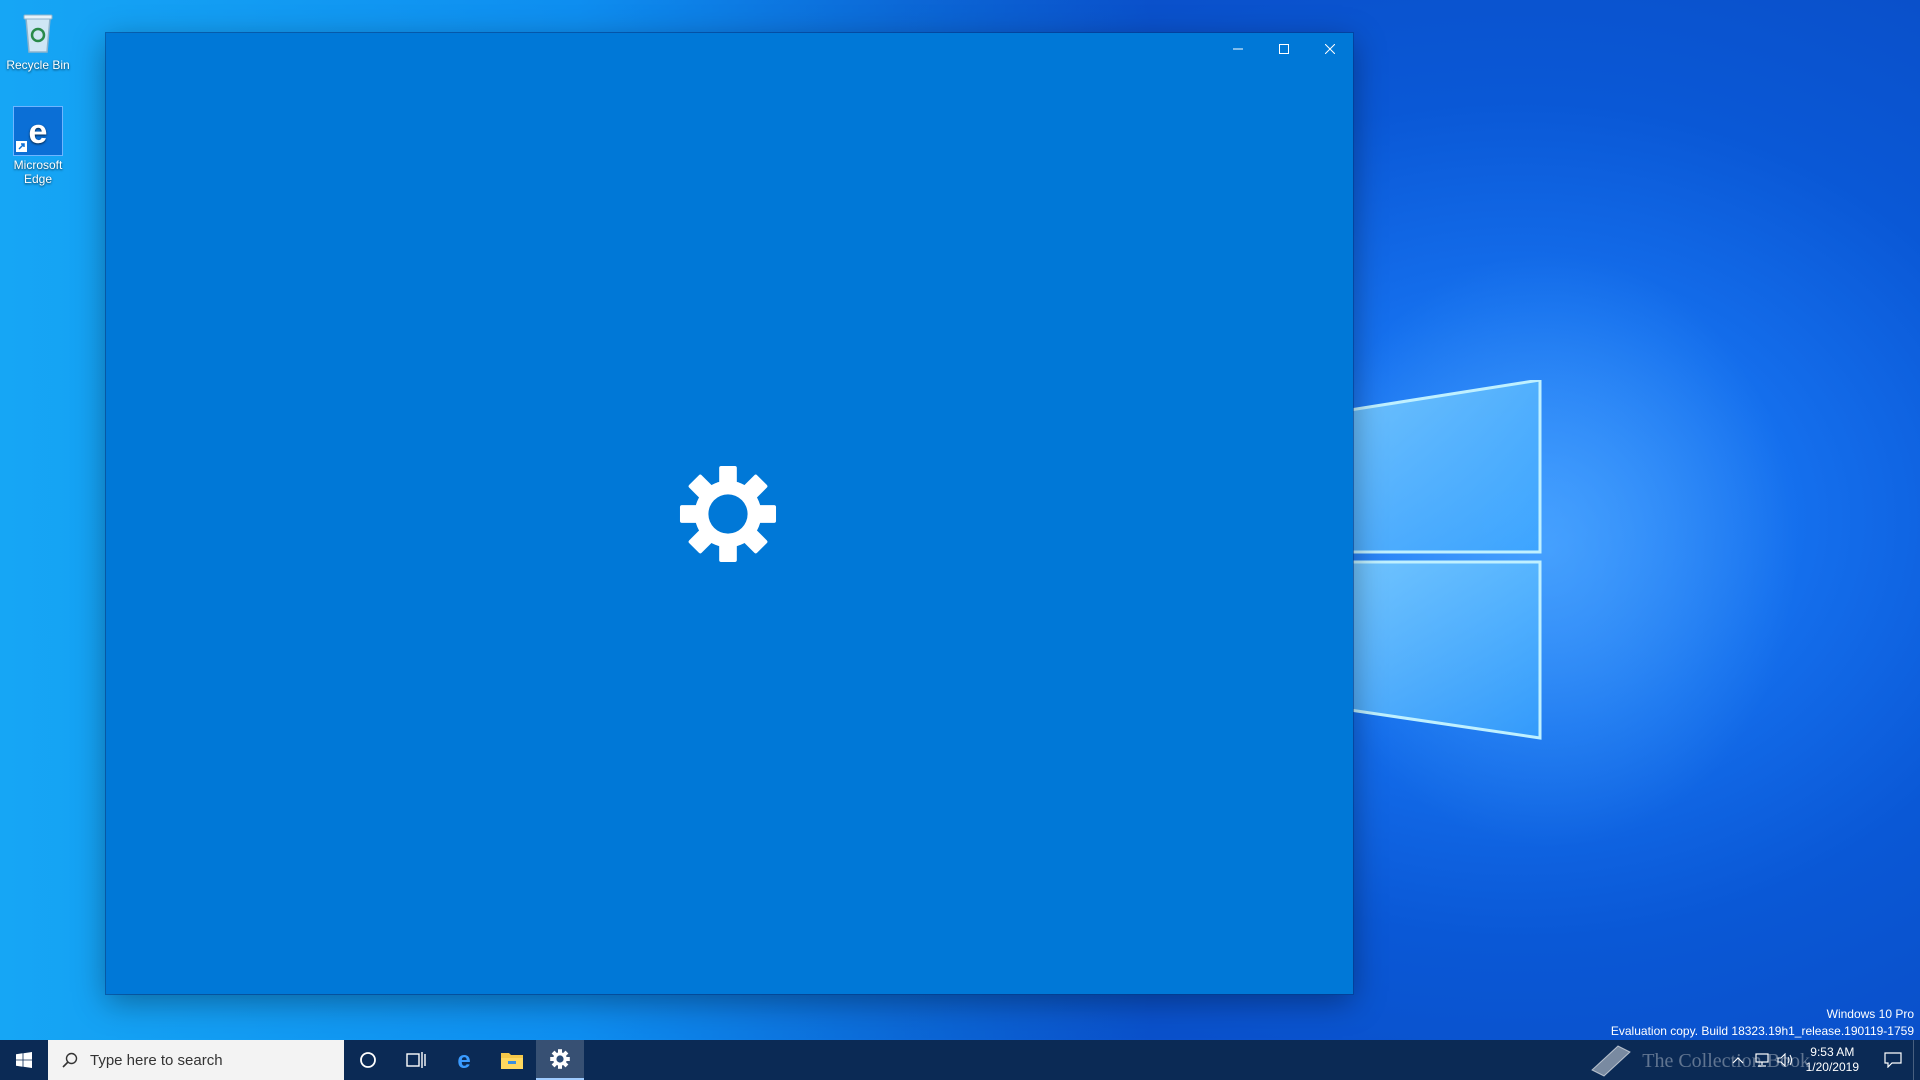  I want to click on show-desktop-button, so click(1916, 1060).